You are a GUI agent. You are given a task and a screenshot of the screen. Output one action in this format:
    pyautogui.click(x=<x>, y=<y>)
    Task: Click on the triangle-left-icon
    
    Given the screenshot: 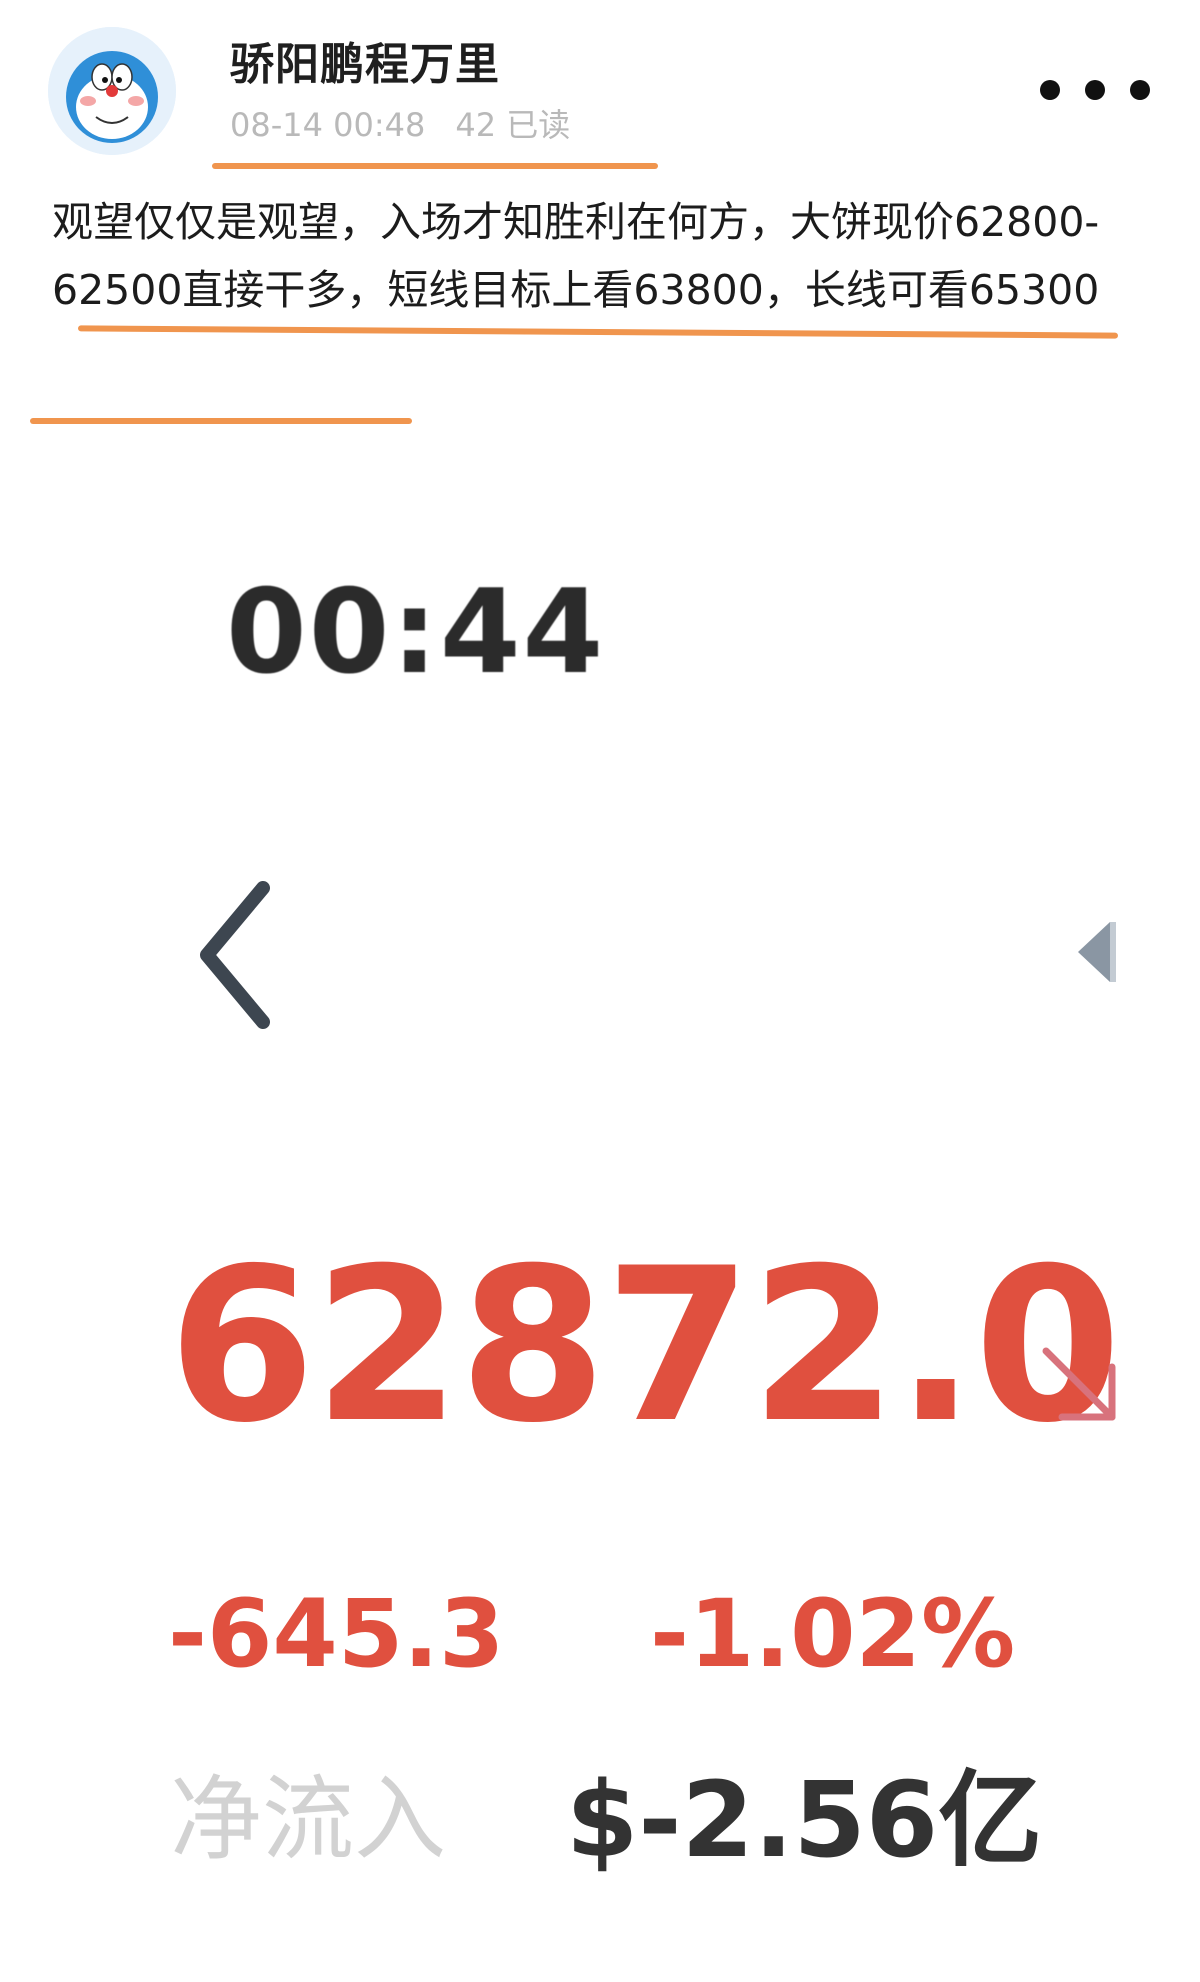 What is the action you would take?
    pyautogui.click(x=1098, y=952)
    